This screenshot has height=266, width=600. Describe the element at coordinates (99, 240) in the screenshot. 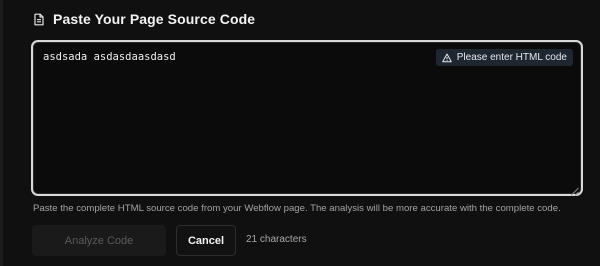

I see `analyze-code-button: Analyze Code` at that location.